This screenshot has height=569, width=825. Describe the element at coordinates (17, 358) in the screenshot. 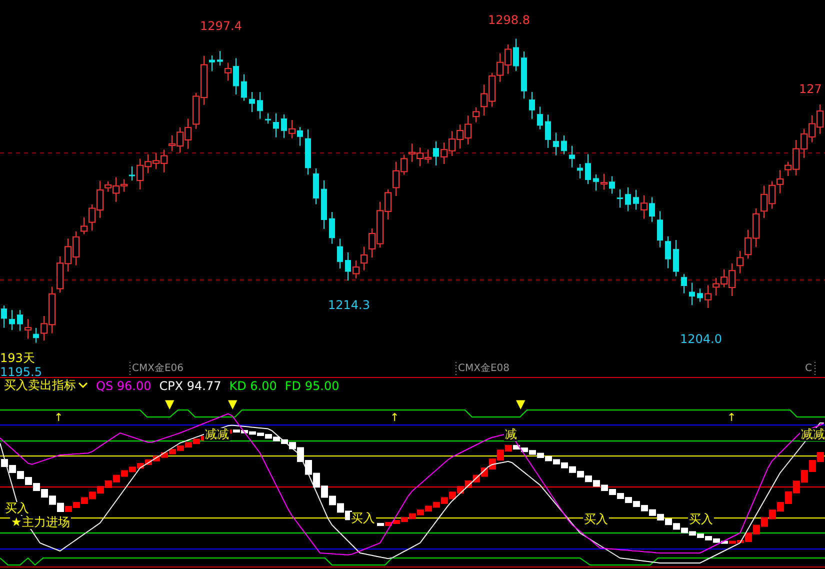

I see `price-label: 193天` at that location.